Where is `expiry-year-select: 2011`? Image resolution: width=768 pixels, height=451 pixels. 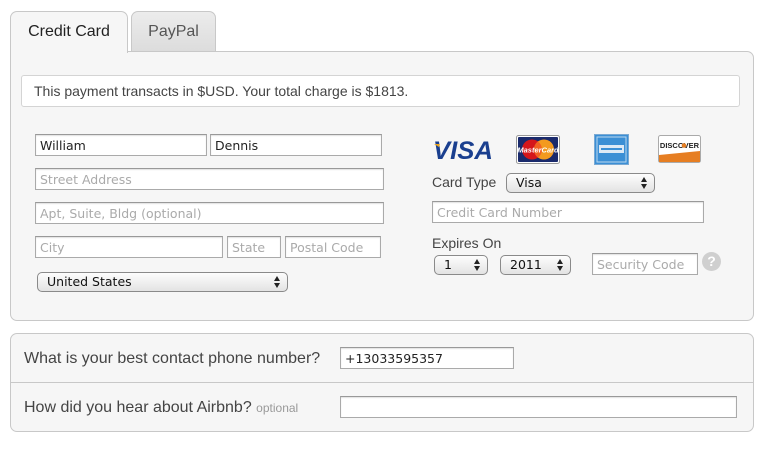 expiry-year-select: 2011 is located at coordinates (535, 265).